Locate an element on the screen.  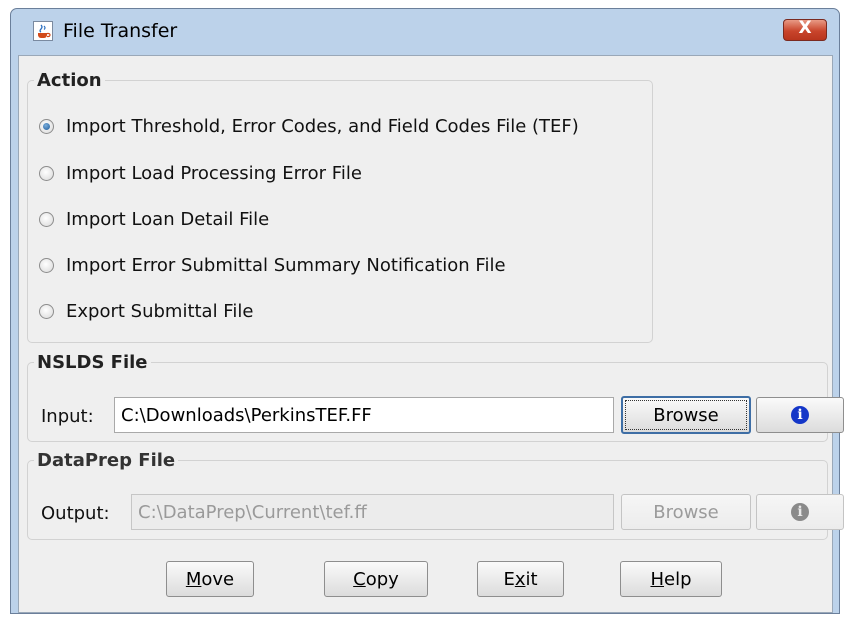
dataprep-info-button: i is located at coordinates (800, 512).